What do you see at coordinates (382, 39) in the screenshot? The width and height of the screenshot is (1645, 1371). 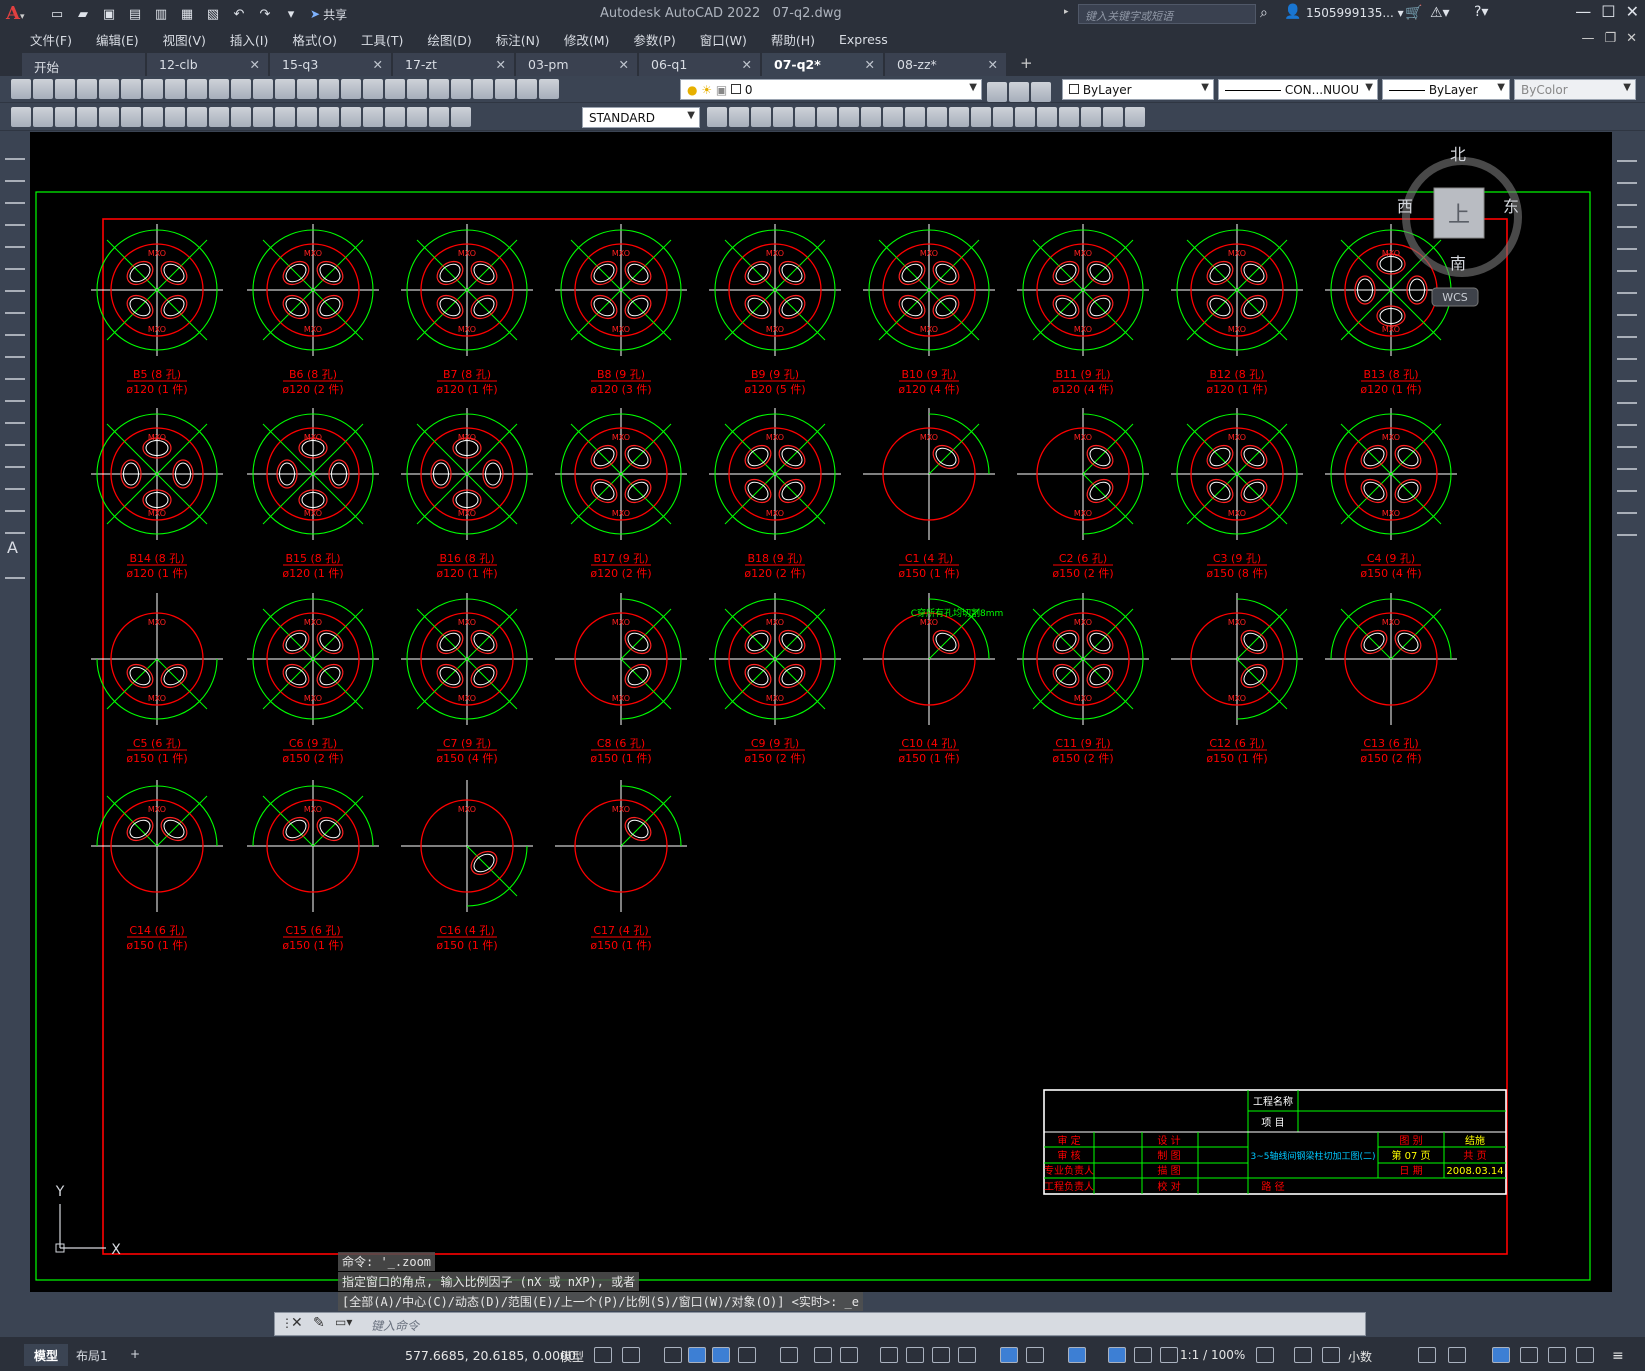 I see `menu-tools: 工具(T)` at bounding box center [382, 39].